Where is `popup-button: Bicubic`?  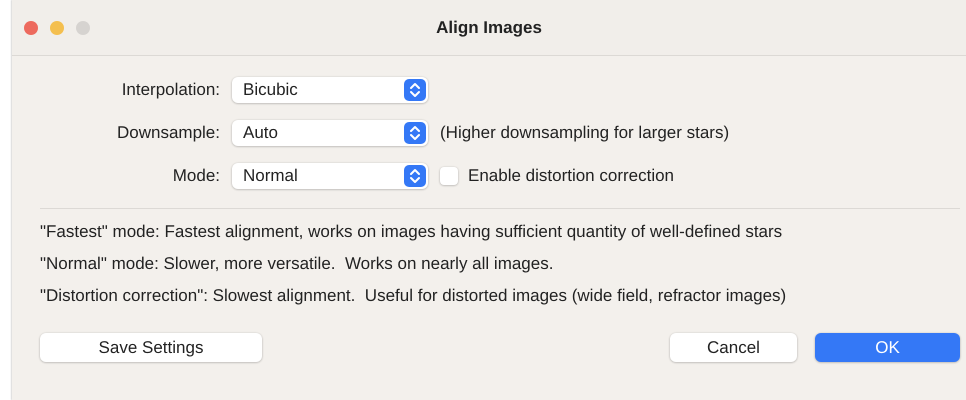 popup-button: Bicubic is located at coordinates (330, 90).